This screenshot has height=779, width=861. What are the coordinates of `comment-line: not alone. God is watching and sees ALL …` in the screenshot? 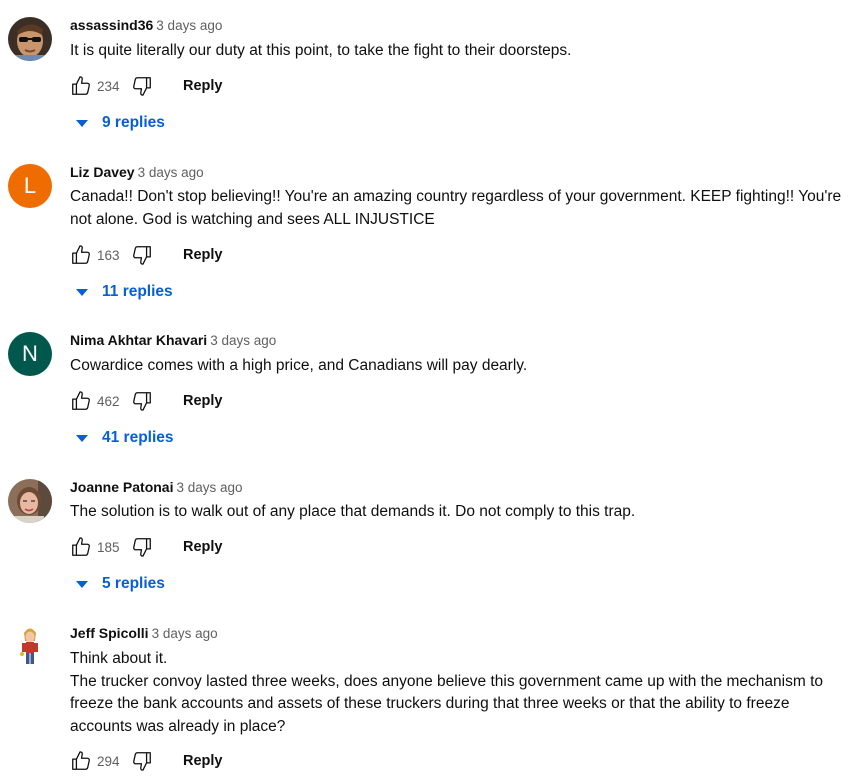 It's located at (252, 219).